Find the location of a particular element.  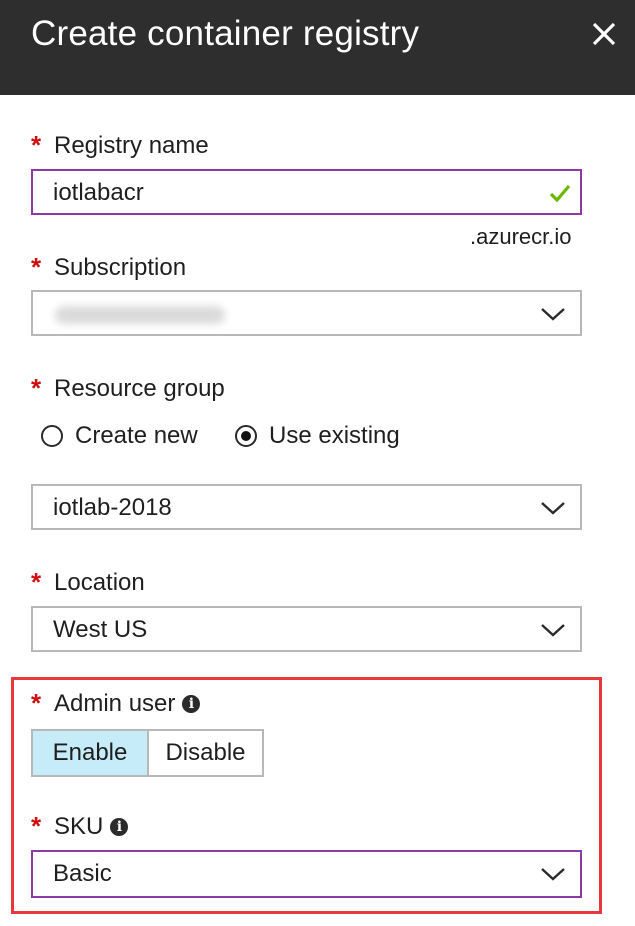

subscription-label: Subscription is located at coordinates (120, 267).